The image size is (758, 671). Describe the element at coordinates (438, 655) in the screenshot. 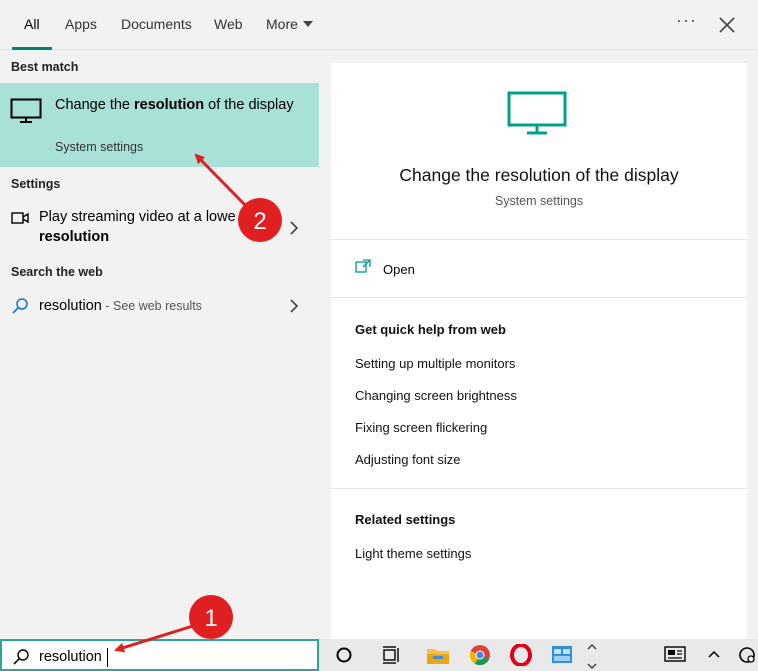

I see `file-explorer-icon` at that location.